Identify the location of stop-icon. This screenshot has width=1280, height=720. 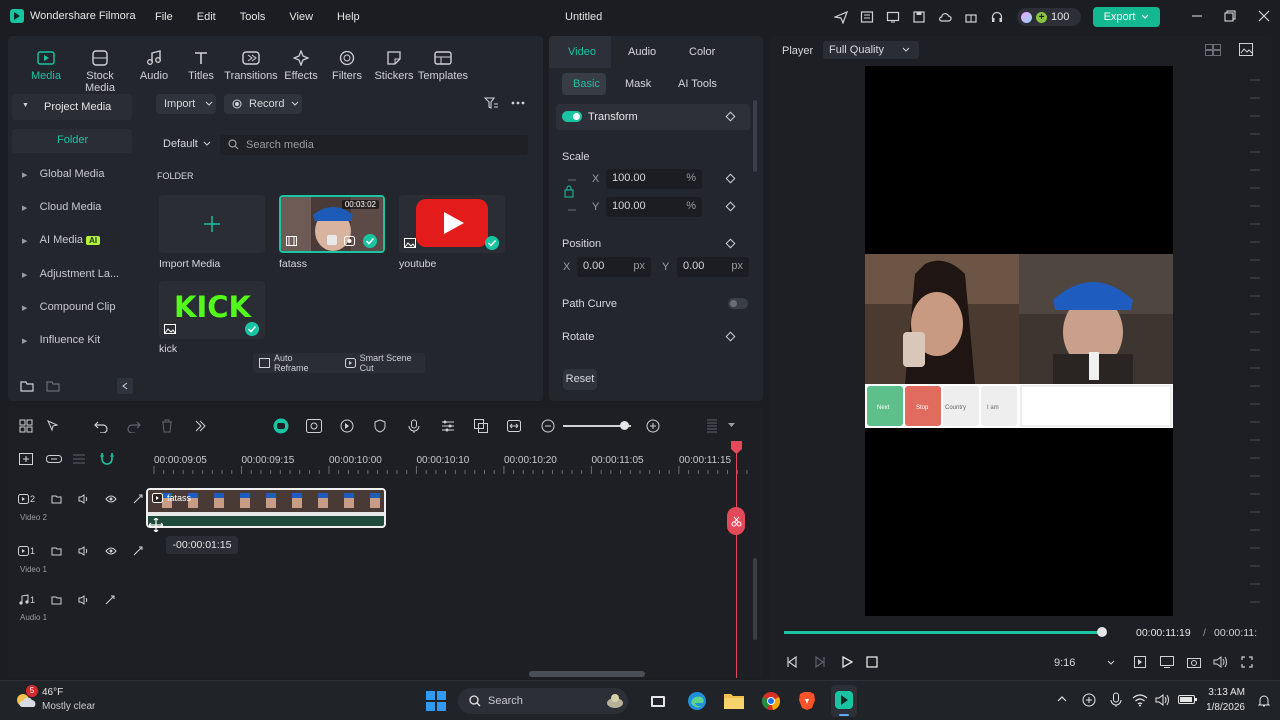
(872, 662).